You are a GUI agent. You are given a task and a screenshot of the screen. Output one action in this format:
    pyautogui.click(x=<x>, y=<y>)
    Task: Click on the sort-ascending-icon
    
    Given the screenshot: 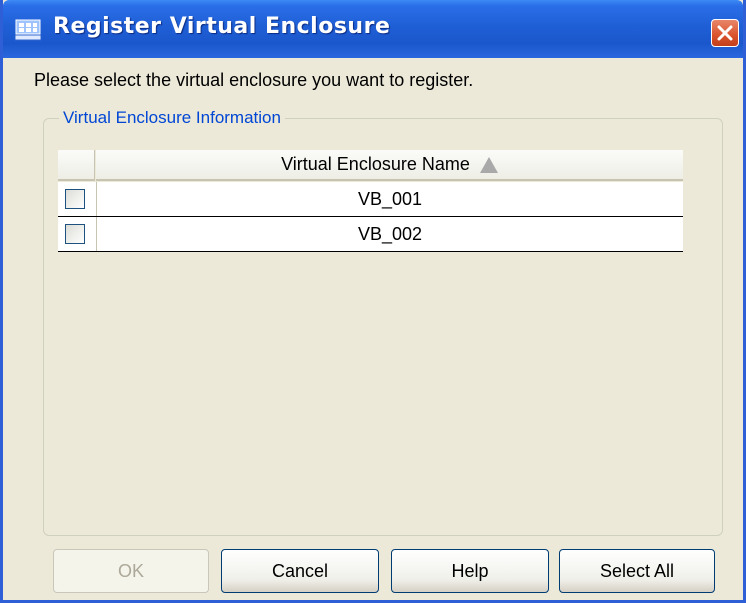 What is the action you would take?
    pyautogui.click(x=488, y=164)
    